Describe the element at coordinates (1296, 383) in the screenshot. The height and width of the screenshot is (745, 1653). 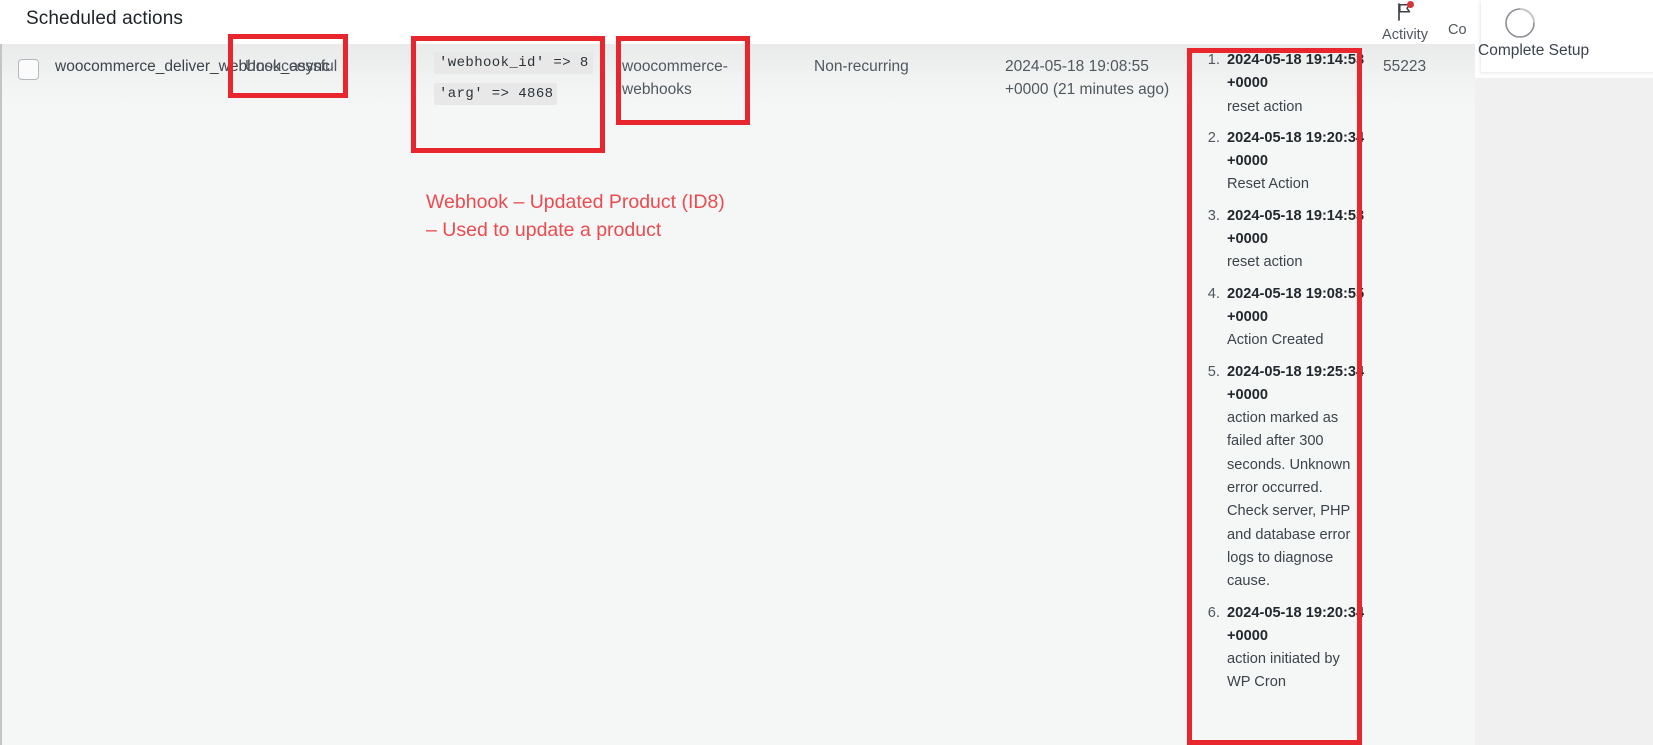
I see `log-timestamp: 2024-05-18 19:25:34 +0000` at that location.